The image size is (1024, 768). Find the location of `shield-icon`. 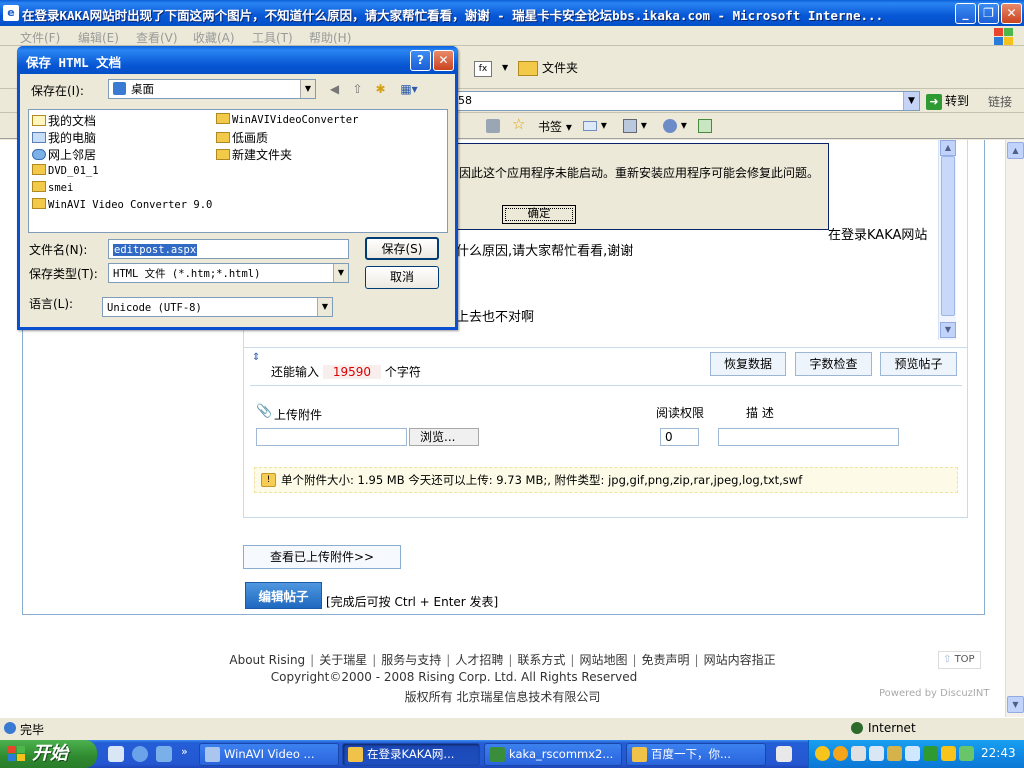

shield-icon is located at coordinates (930, 753).